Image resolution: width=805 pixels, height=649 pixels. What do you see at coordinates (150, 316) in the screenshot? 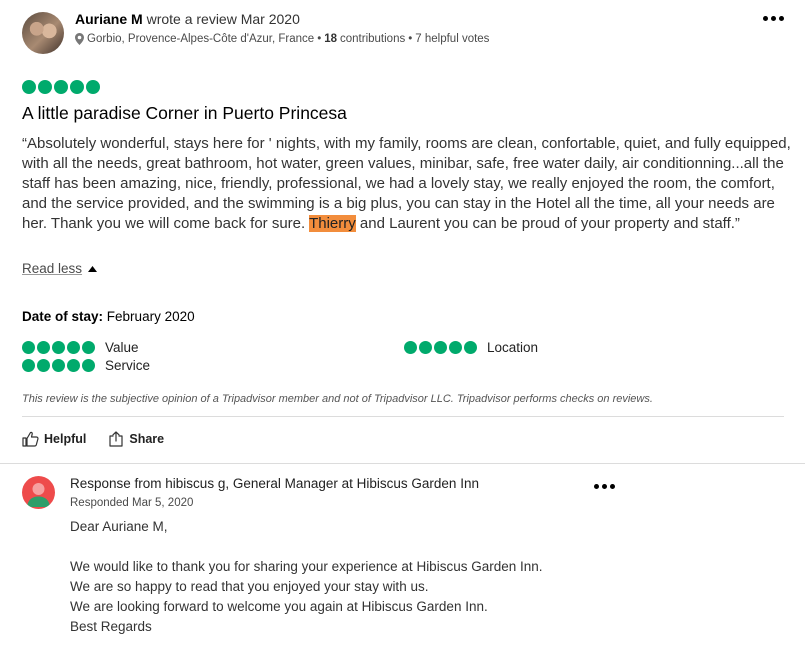
I see `date-of-stay-value: February 2020` at bounding box center [150, 316].